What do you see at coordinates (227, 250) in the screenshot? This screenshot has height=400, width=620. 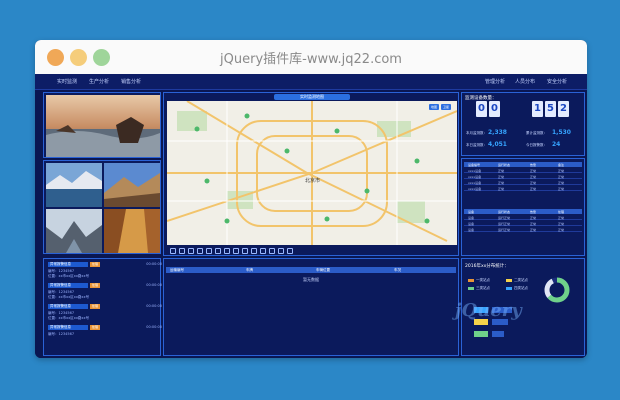 I see `route-icon` at bounding box center [227, 250].